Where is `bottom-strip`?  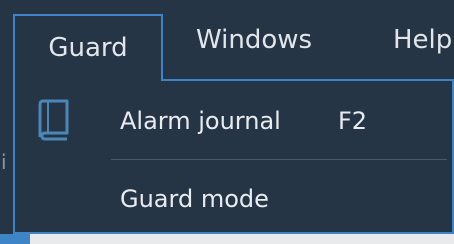
bottom-strip is located at coordinates (227, 239).